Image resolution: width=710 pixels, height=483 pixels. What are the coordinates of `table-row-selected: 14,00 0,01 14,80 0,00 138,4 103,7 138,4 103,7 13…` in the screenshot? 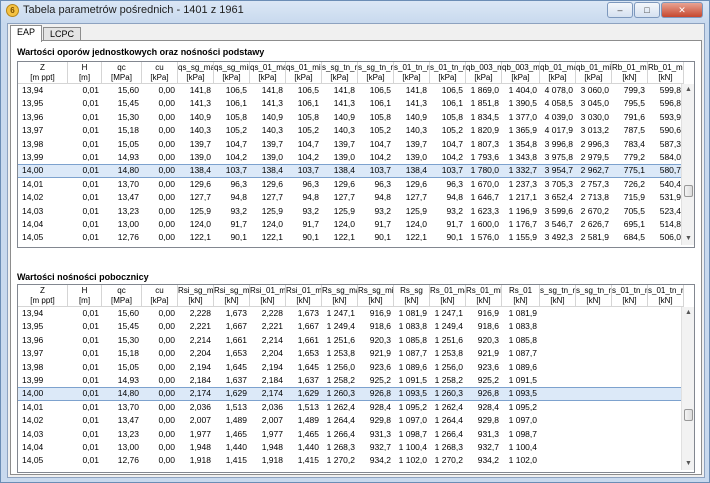 It's located at (351, 171).